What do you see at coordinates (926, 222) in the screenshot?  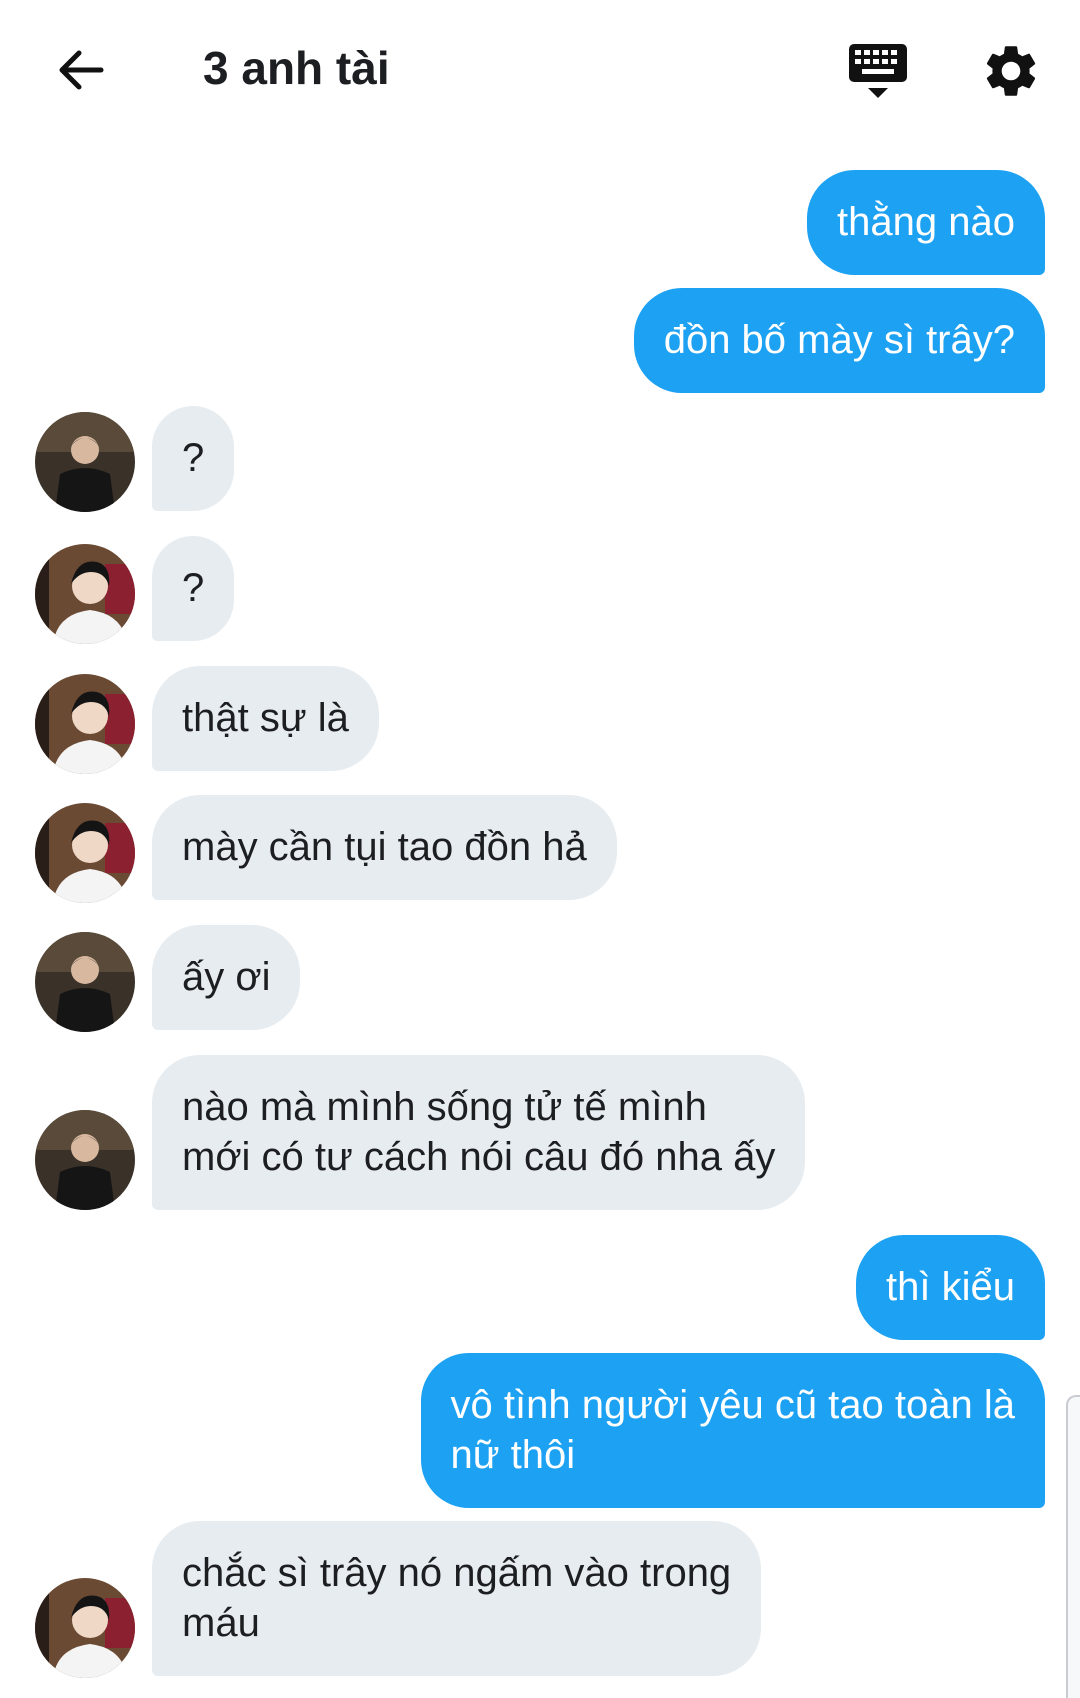 I see `message-bubble-sent: thằng nào` at bounding box center [926, 222].